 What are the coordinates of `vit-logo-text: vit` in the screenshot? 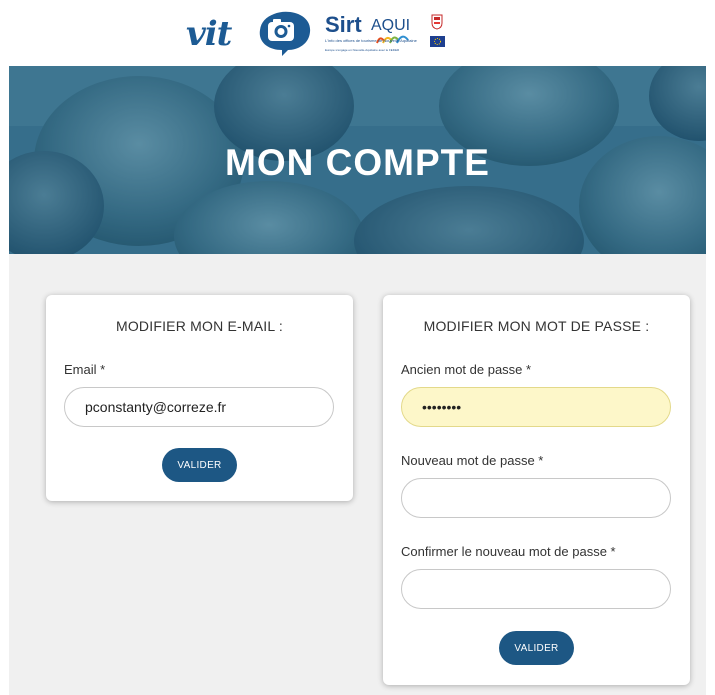 It's located at (209, 34).